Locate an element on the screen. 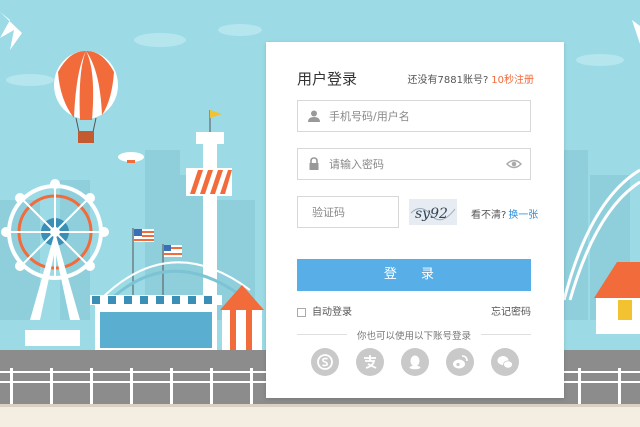  qq-login-button is located at coordinates (415, 362).